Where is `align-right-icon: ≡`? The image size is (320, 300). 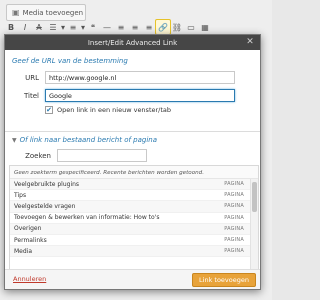 align-right-icon: ≡ is located at coordinates (149, 27).